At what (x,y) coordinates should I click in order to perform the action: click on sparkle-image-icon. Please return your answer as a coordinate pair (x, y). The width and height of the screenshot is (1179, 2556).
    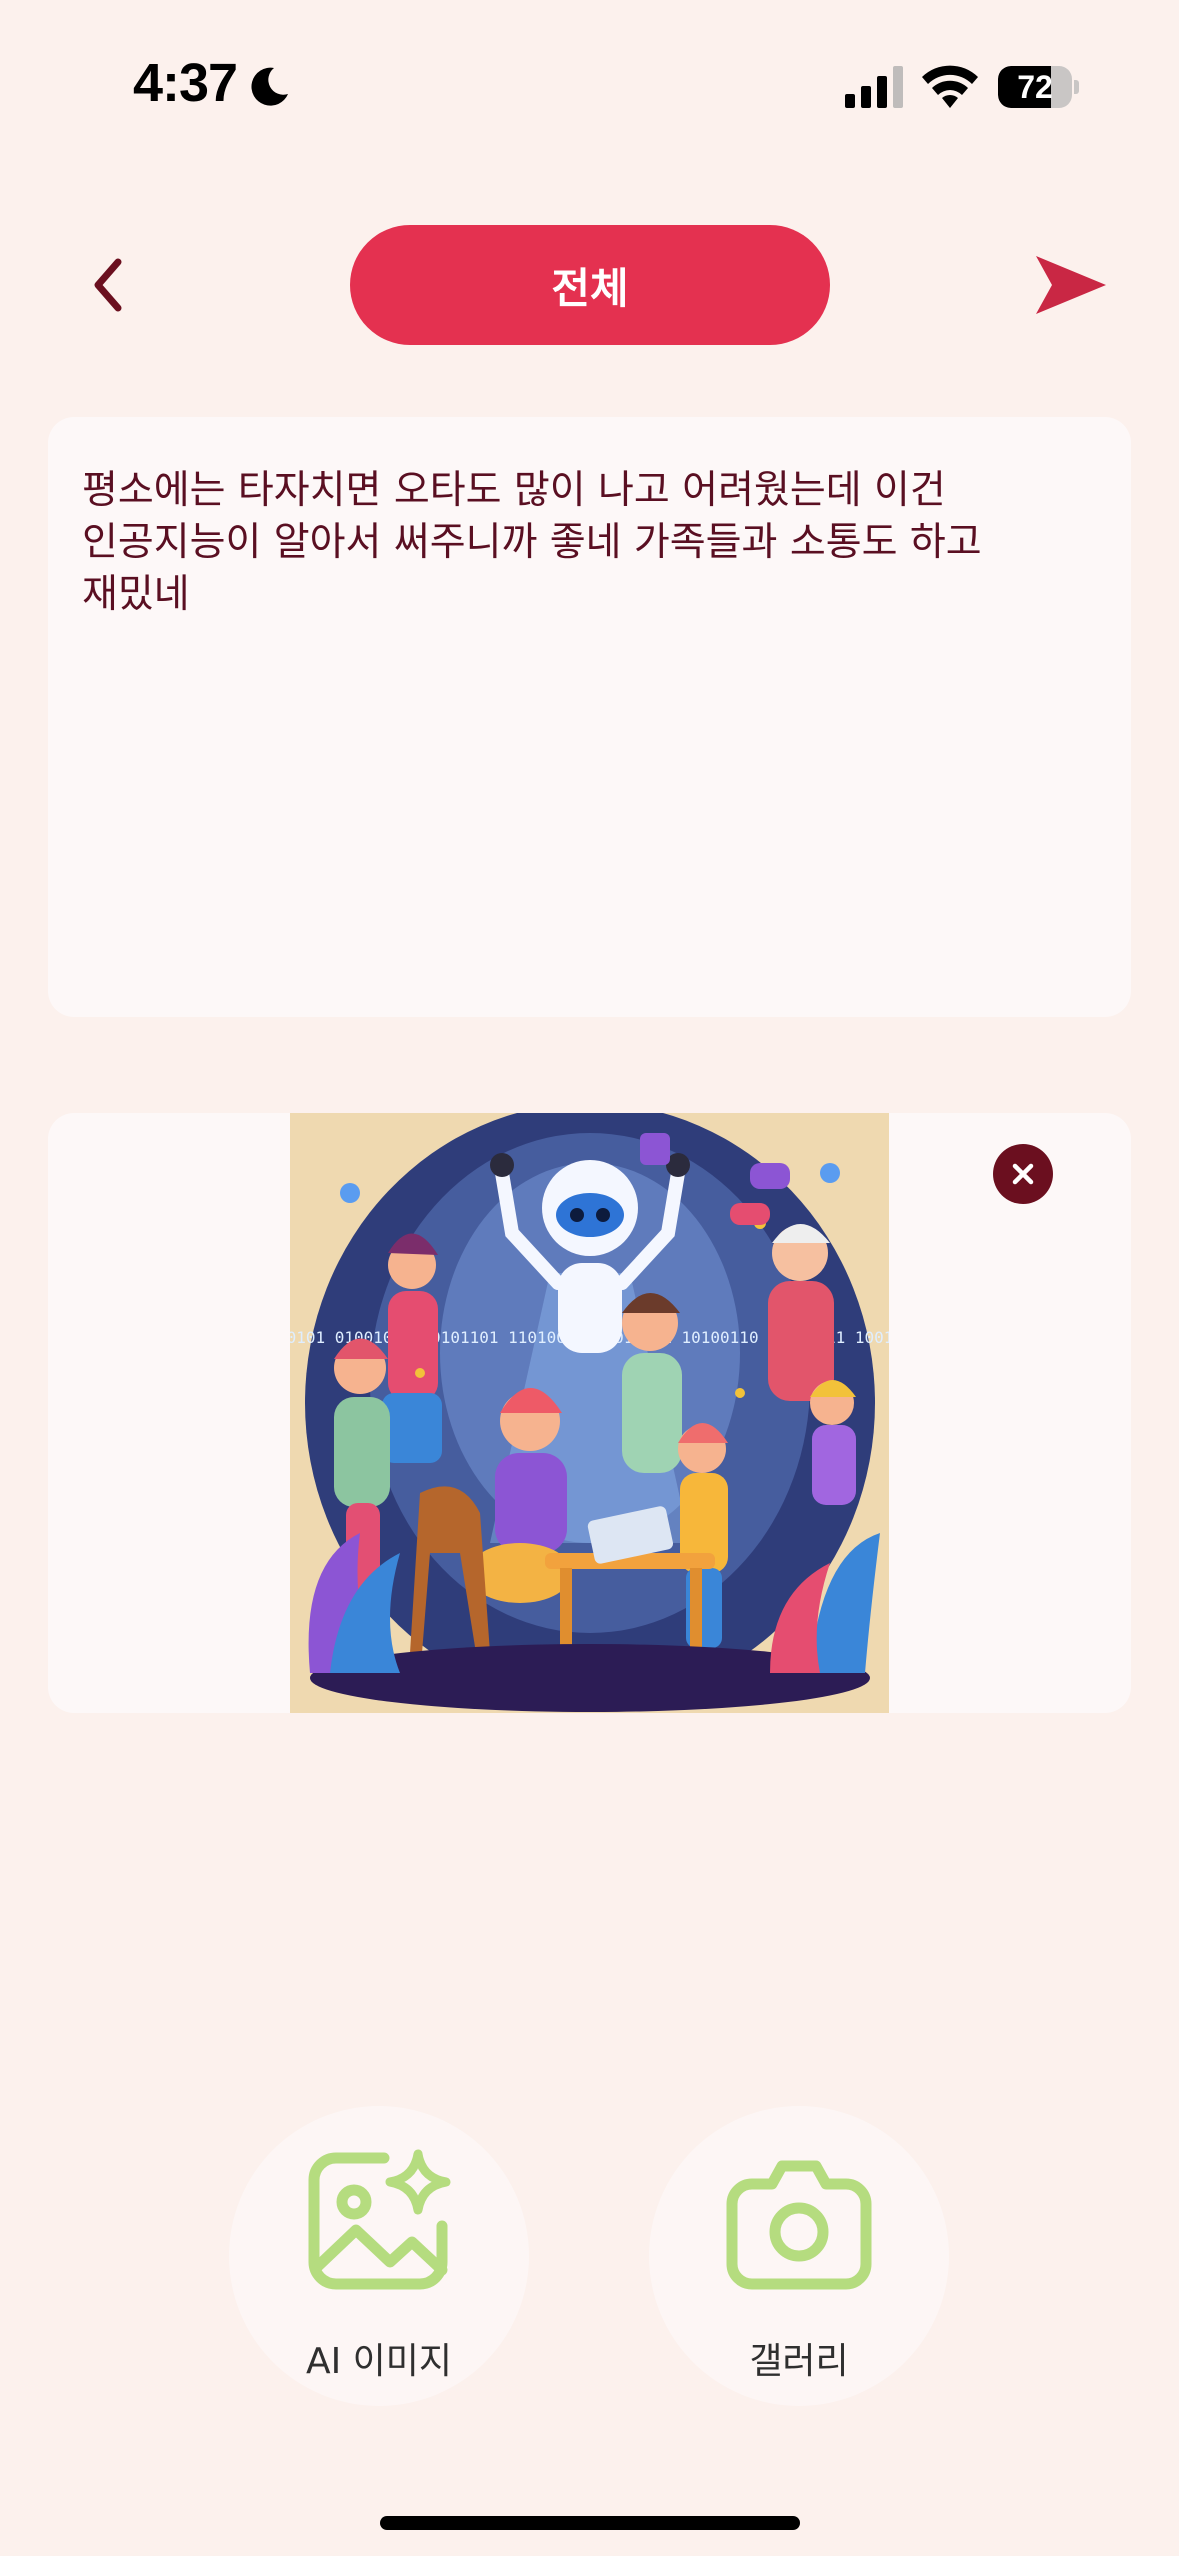
    Looking at the image, I should click on (379, 2219).